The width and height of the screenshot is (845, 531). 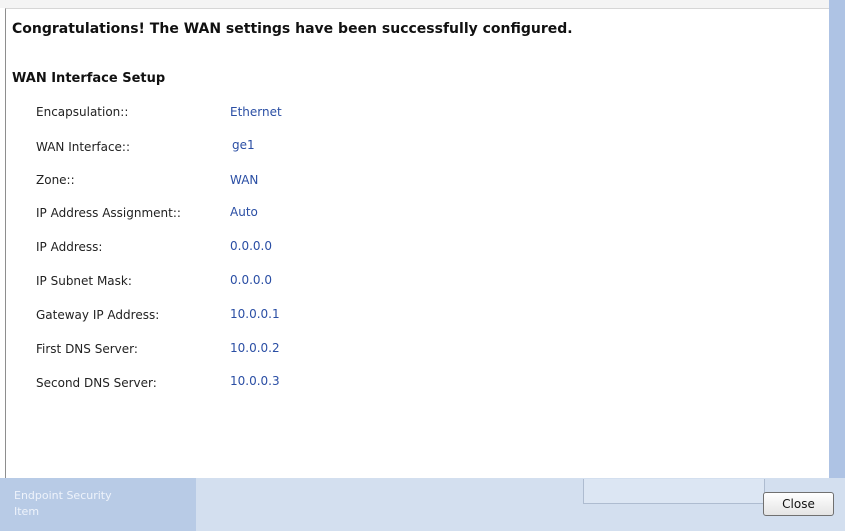 What do you see at coordinates (89, 78) in the screenshot?
I see `section-title: WAN Interface Setup` at bounding box center [89, 78].